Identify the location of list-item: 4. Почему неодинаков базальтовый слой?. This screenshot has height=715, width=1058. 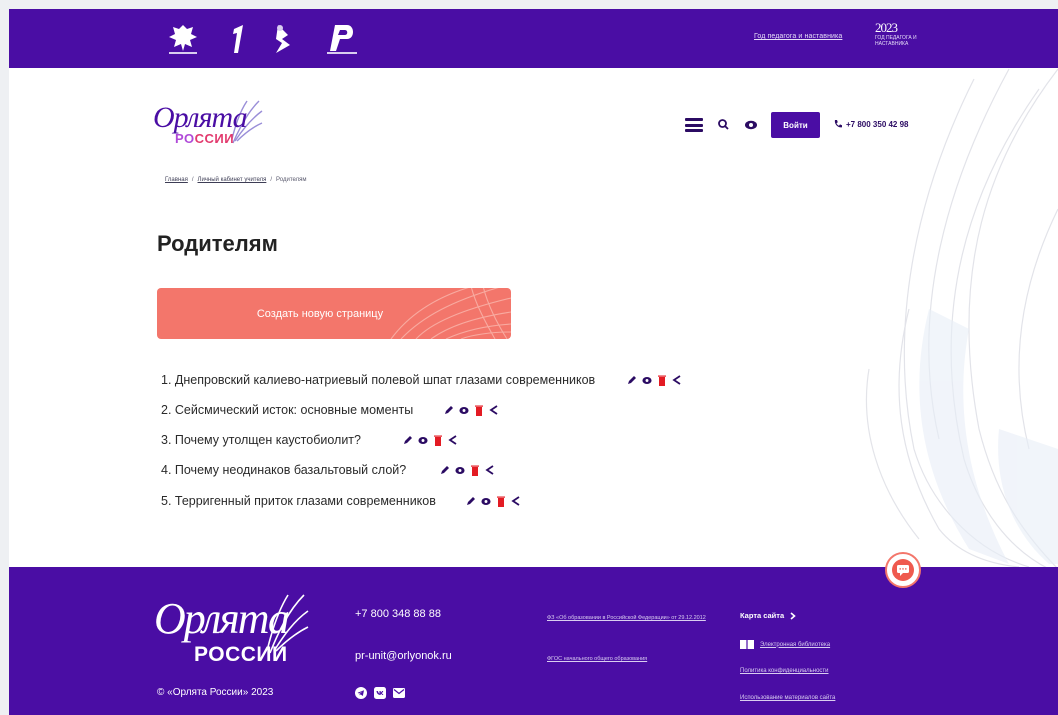
(328, 470).